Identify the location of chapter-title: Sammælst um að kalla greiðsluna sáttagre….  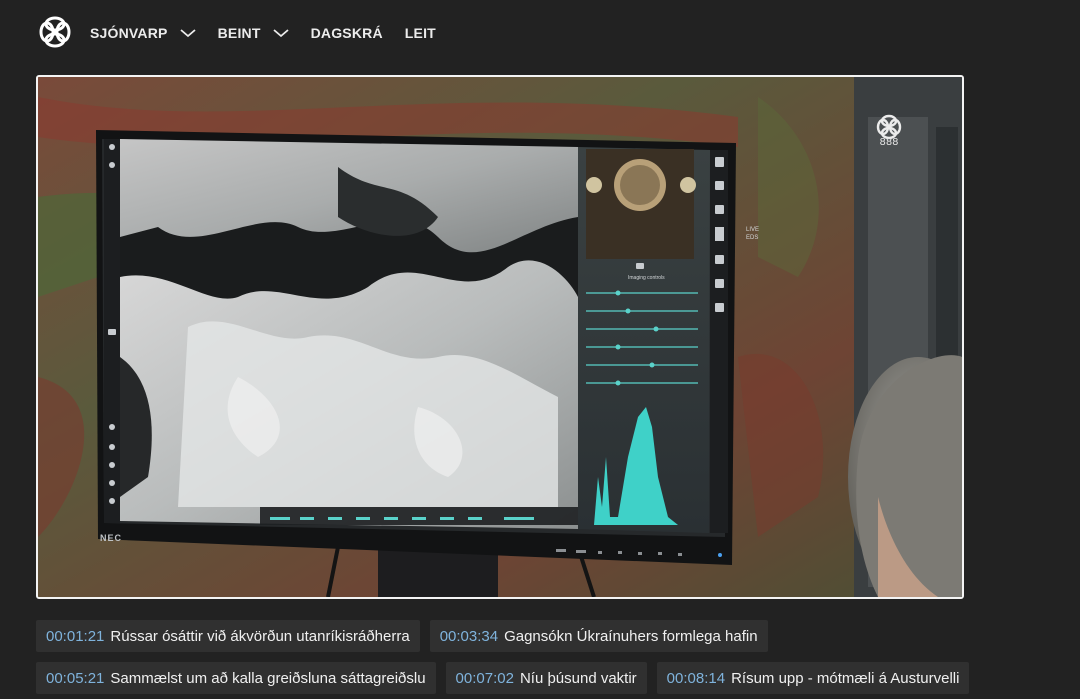
(268, 678).